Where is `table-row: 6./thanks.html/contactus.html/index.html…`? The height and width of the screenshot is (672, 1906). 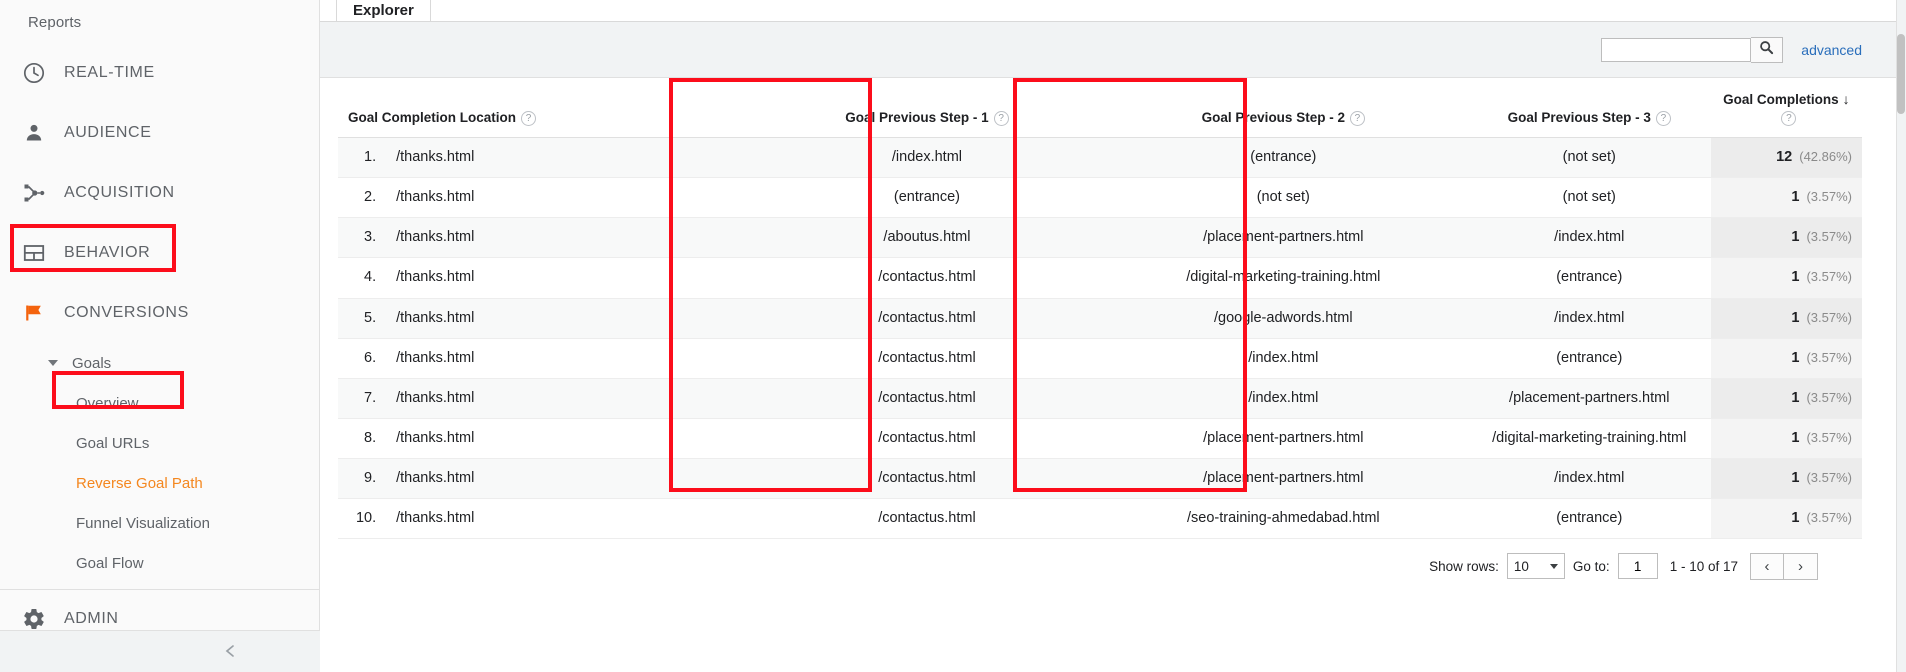
table-row: 6./thanks.html/contactus.html/index.html… is located at coordinates (1100, 358).